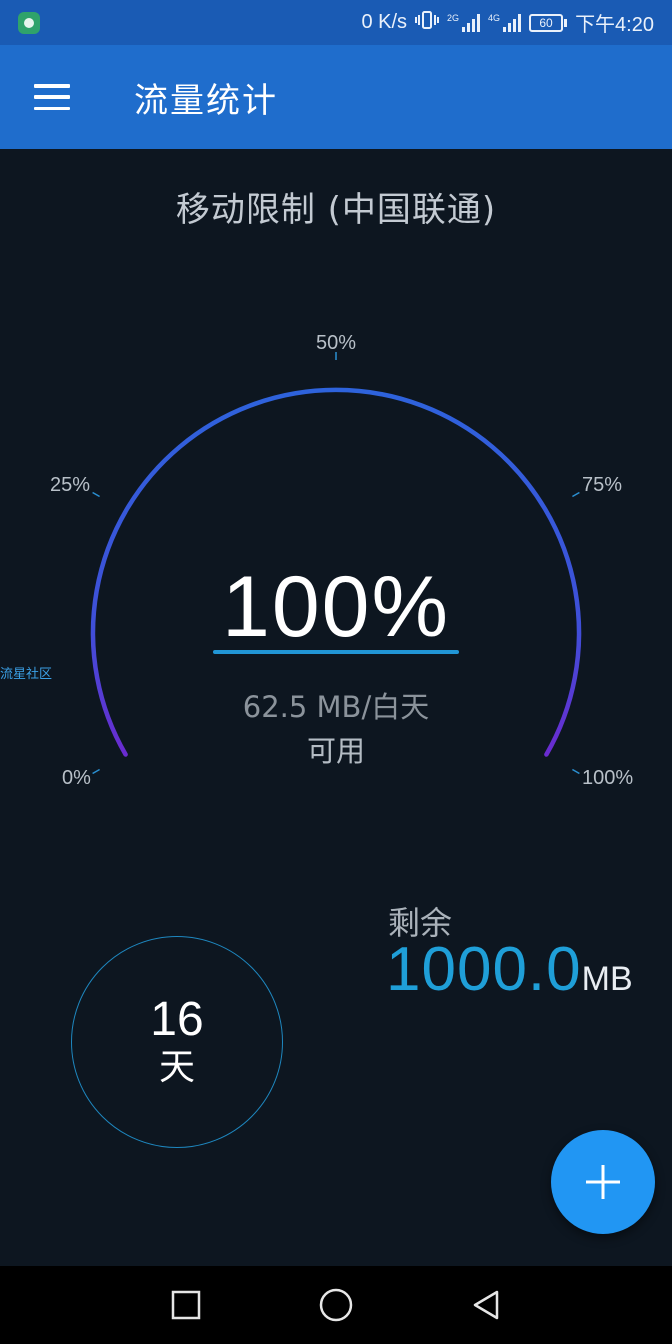  What do you see at coordinates (602, 485) in the screenshot?
I see `tick-label-75: 75%` at bounding box center [602, 485].